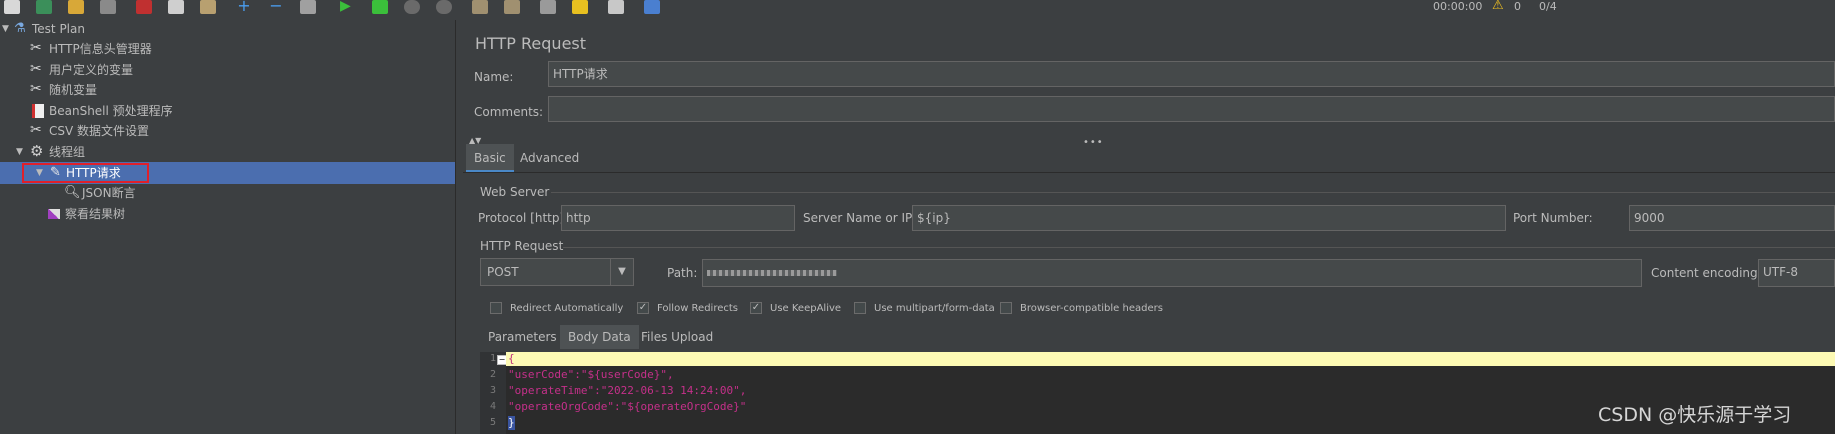 Image resolution: width=1835 pixels, height=434 pixels. What do you see at coordinates (678, 218) in the screenshot?
I see `protocol-field: http` at bounding box center [678, 218].